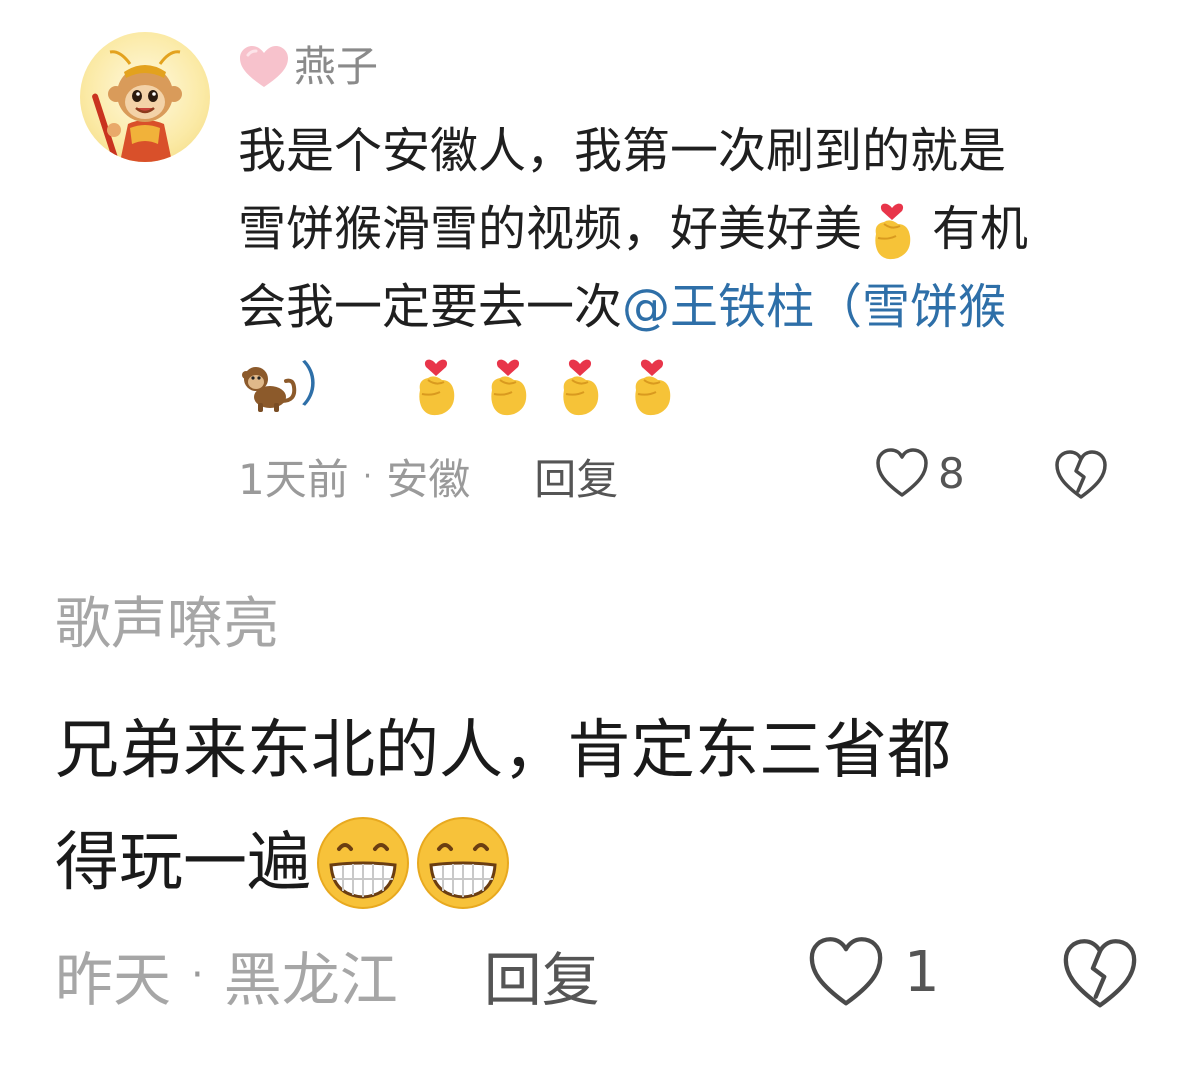  I want to click on monkey-emoji-icon, so click(269, 385).